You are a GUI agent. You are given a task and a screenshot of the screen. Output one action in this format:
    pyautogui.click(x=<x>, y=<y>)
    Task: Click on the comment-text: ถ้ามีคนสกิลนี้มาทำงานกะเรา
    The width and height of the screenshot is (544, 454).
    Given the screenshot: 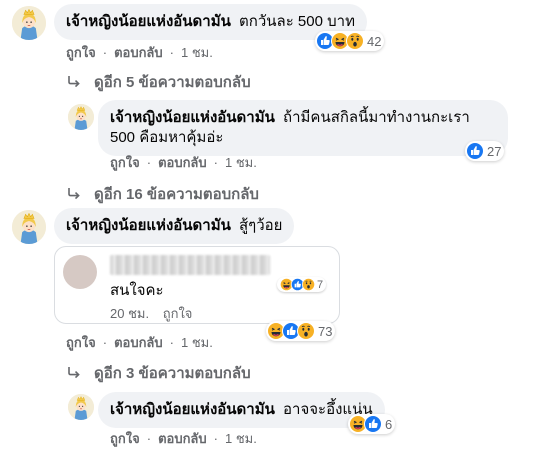 What is the action you would take?
    pyautogui.click(x=376, y=117)
    